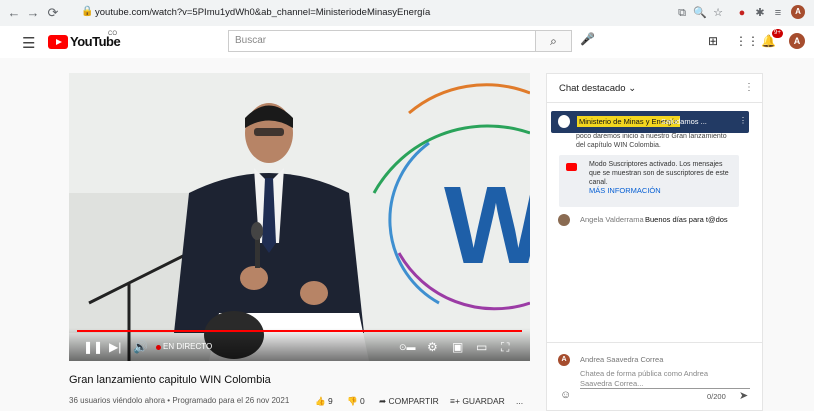  What do you see at coordinates (625, 190) in the screenshot?
I see `more-info-link: MÁS INFORMACIÓN` at bounding box center [625, 190].